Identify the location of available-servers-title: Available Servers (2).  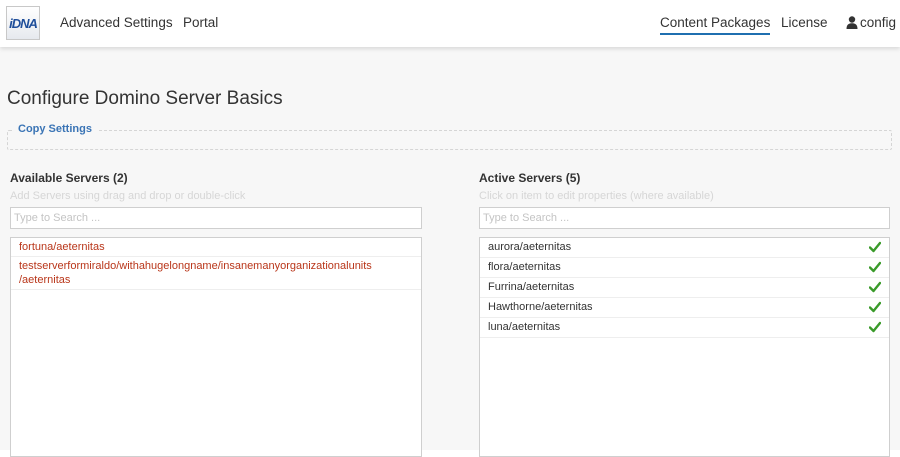
(69, 178).